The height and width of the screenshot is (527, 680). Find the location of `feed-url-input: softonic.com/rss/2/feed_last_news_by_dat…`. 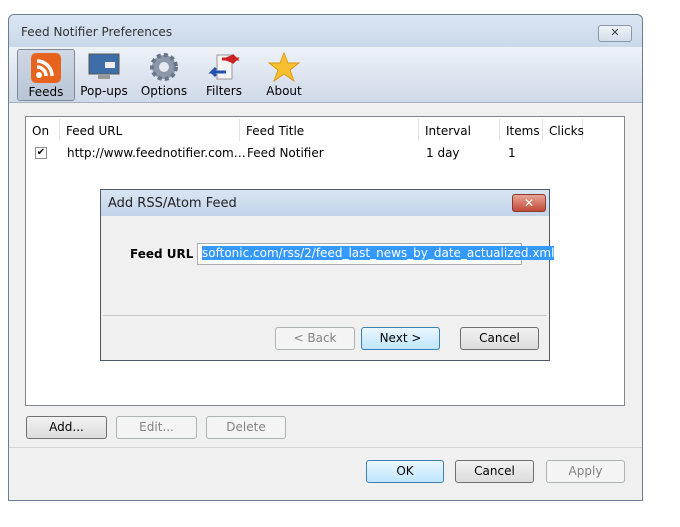

feed-url-input: softonic.com/rss/2/feed_last_news_by_dat… is located at coordinates (376, 254).